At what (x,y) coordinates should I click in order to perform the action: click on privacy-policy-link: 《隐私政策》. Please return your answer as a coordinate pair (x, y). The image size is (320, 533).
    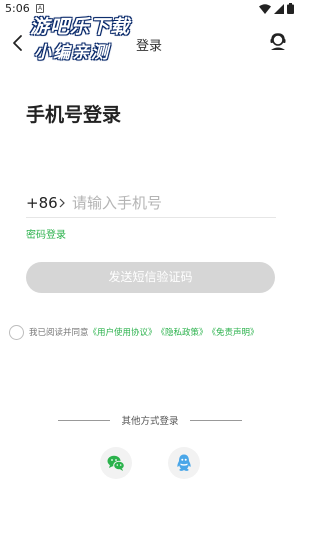
    Looking at the image, I should click on (182, 332).